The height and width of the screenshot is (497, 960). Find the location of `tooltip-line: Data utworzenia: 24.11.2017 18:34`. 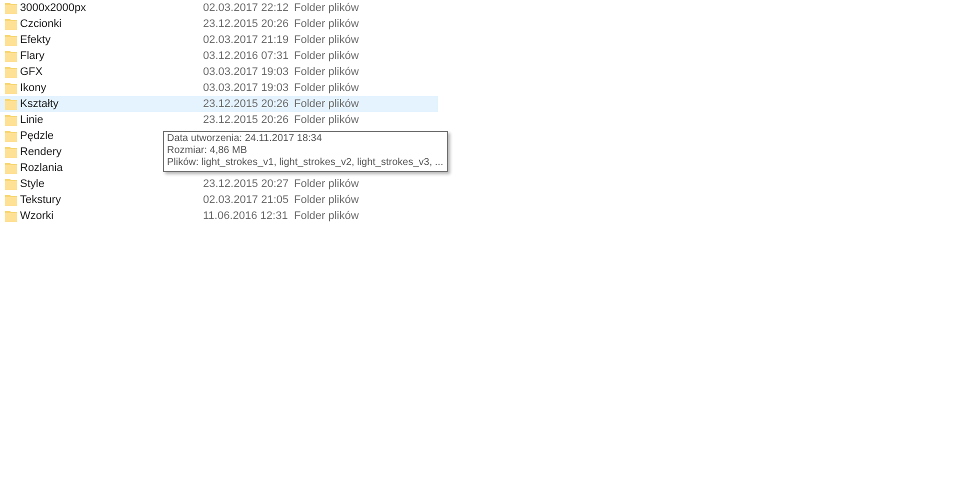

tooltip-line: Data utworzenia: 24.11.2017 18:34 is located at coordinates (245, 139).